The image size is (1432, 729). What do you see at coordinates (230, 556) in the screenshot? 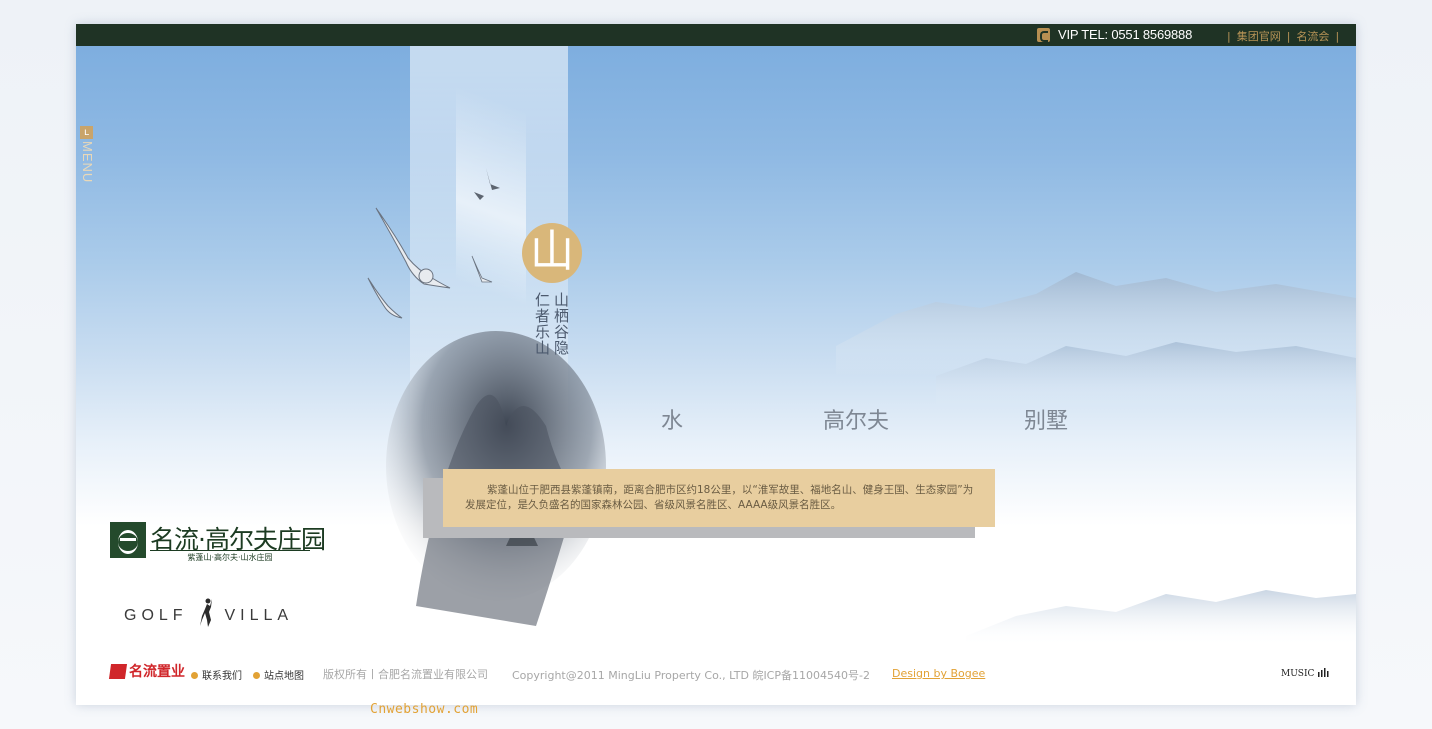
I see `brand-subtitle: 紫蓬山·高尔夫·山水庄园` at bounding box center [230, 556].